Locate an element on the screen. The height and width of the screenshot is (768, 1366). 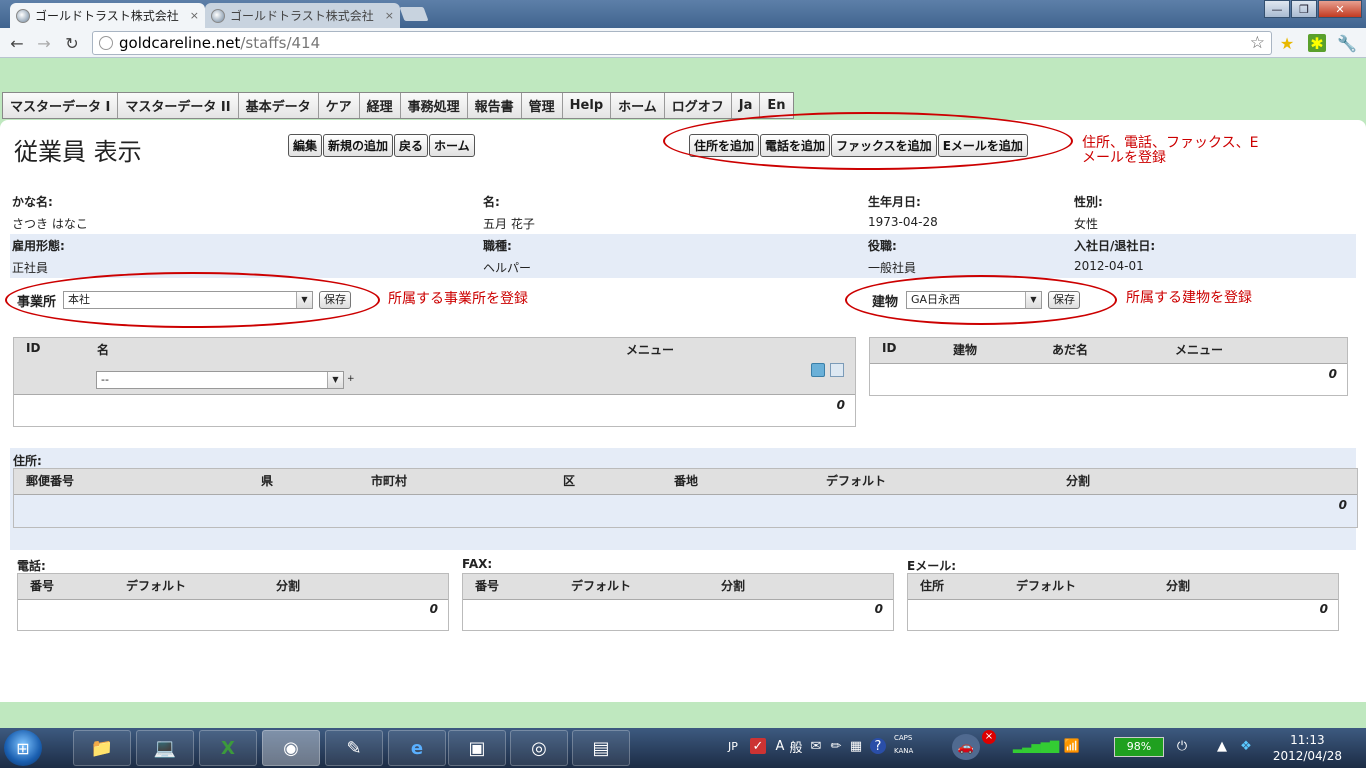
back-button: 戻る is located at coordinates (411, 145).